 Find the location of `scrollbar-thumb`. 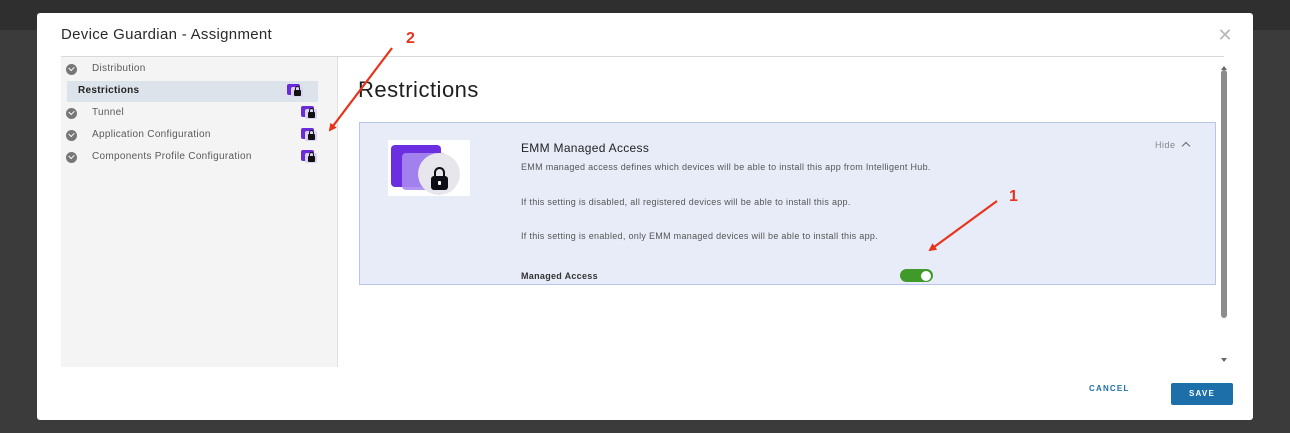

scrollbar-thumb is located at coordinates (1224, 194).